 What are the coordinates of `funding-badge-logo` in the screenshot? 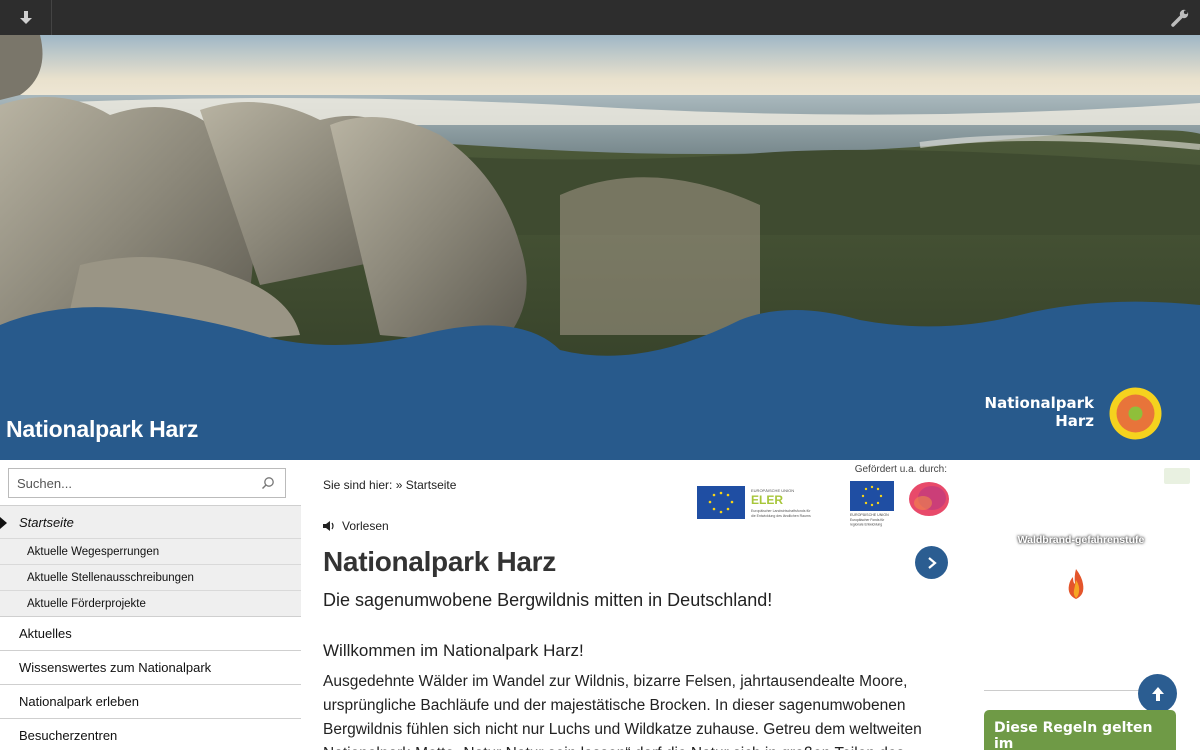 It's located at (929, 499).